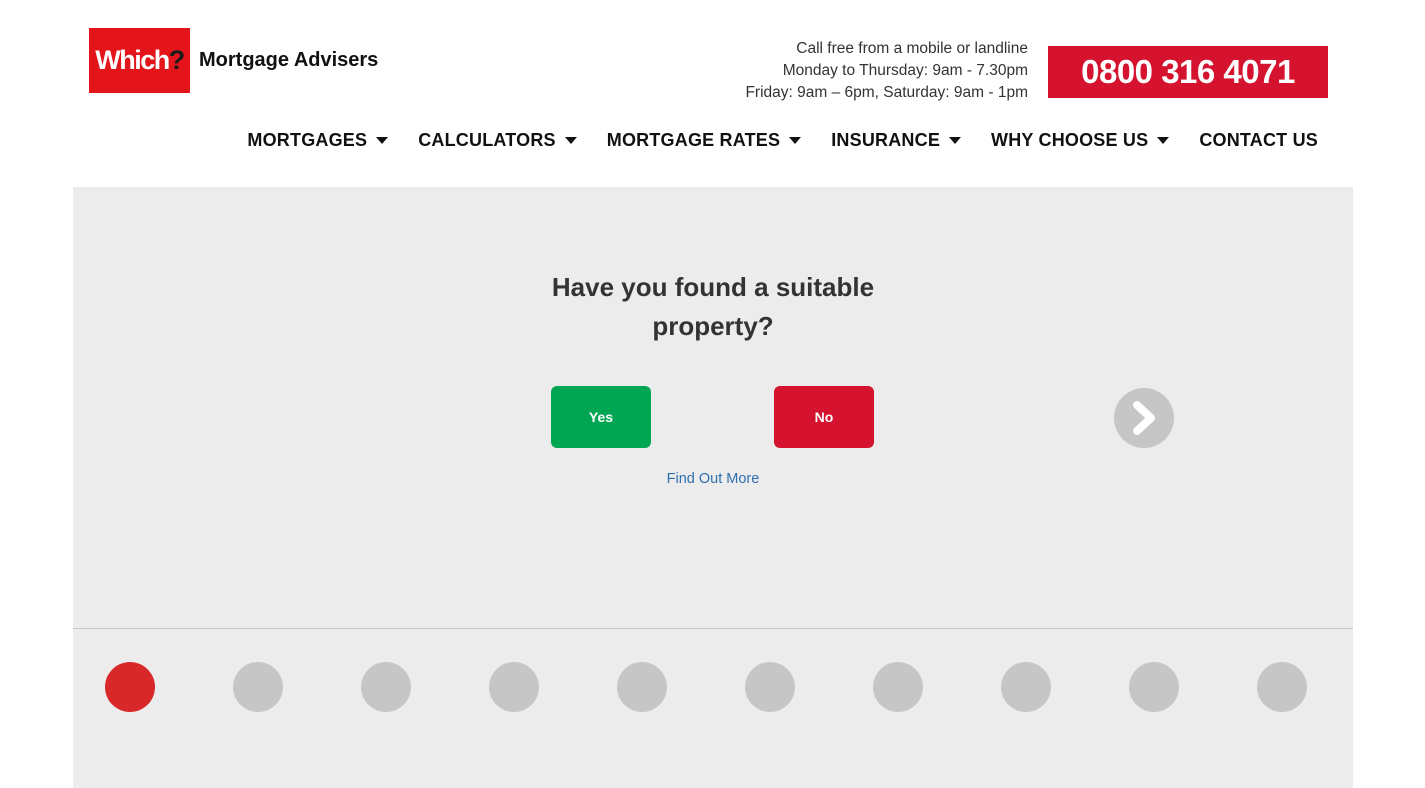 The image size is (1425, 788). I want to click on nav-item-label: MORTGAGE RATES, so click(693, 140).